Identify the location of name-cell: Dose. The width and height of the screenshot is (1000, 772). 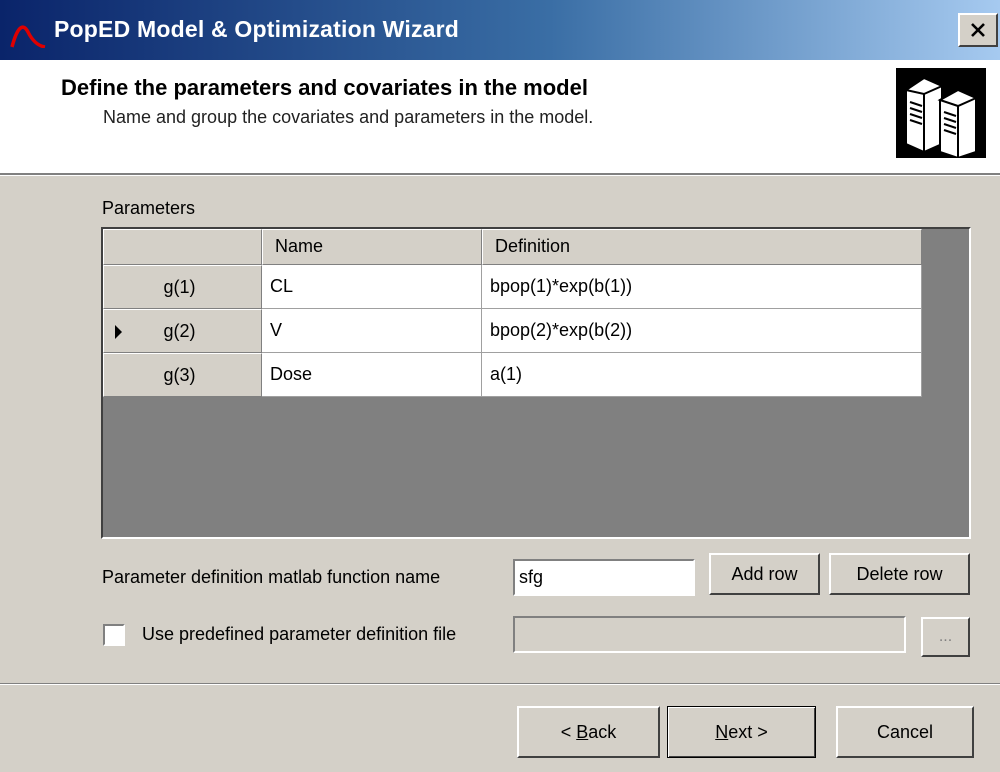
(372, 375).